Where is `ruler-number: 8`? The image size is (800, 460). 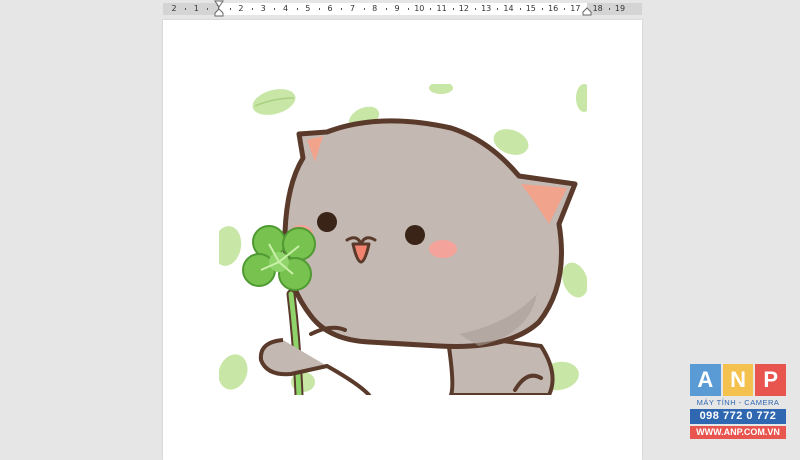
ruler-number: 8 is located at coordinates (375, 8).